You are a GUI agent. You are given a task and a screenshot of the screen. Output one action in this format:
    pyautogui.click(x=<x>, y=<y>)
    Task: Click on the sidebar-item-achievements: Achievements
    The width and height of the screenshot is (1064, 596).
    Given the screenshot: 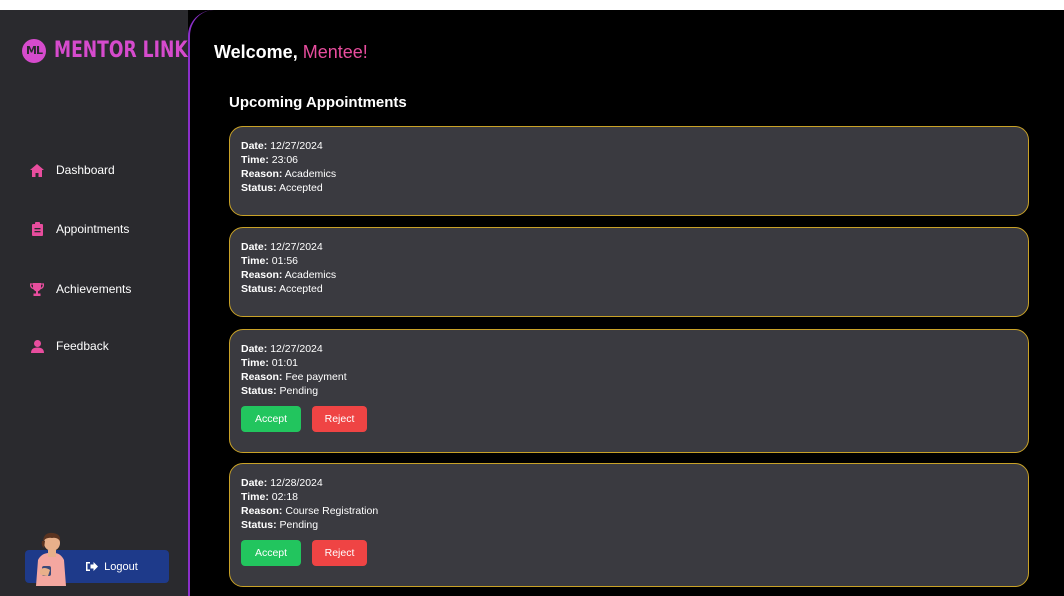 What is the action you would take?
    pyautogui.click(x=80, y=289)
    